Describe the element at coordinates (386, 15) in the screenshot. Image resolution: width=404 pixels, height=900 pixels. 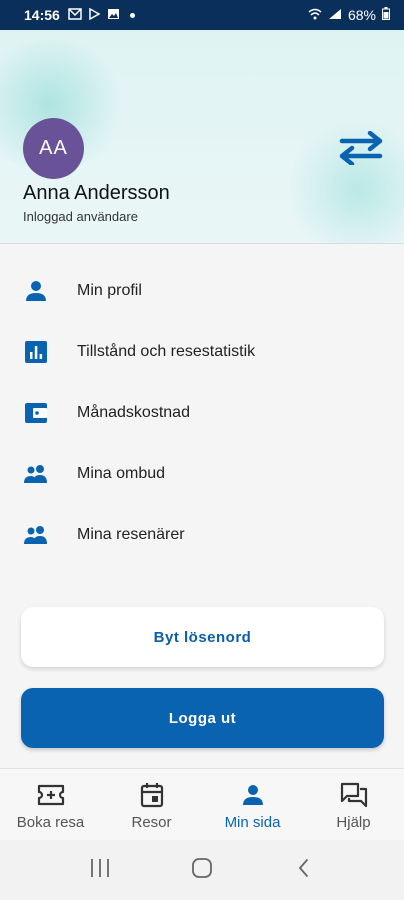
I see `battery-icon` at that location.